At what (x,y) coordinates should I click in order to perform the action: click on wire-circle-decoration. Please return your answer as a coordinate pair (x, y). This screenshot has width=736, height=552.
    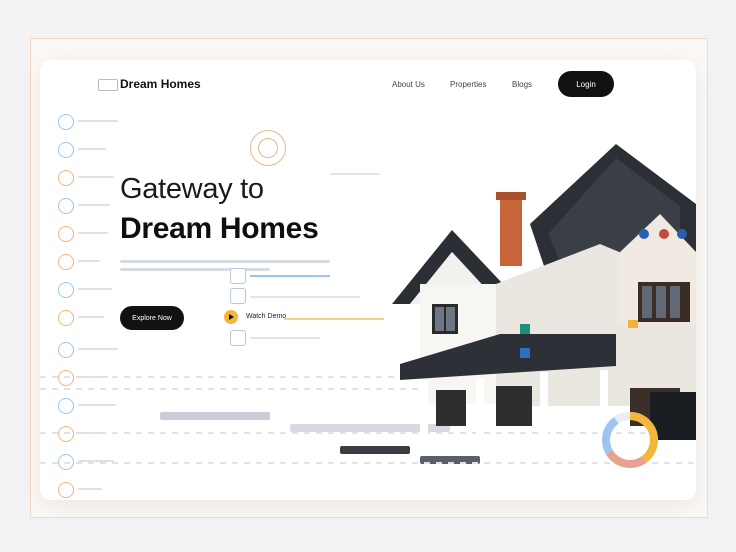
    Looking at the image, I should click on (268, 148).